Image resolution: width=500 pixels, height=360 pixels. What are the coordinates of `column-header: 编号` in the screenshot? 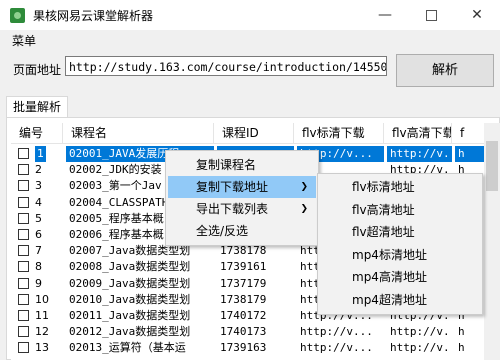 It's located at (37, 133).